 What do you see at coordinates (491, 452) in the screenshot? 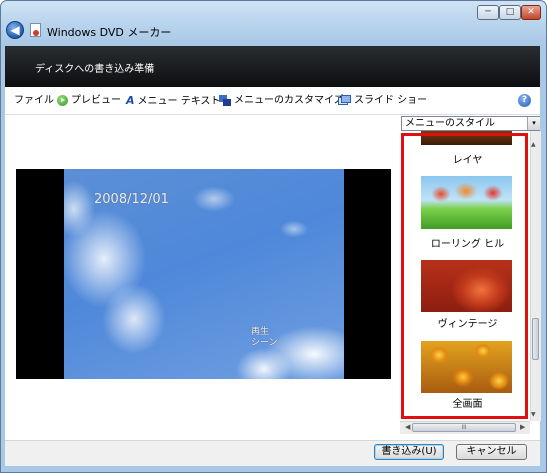
I see `cancel-button: キャンセル` at bounding box center [491, 452].